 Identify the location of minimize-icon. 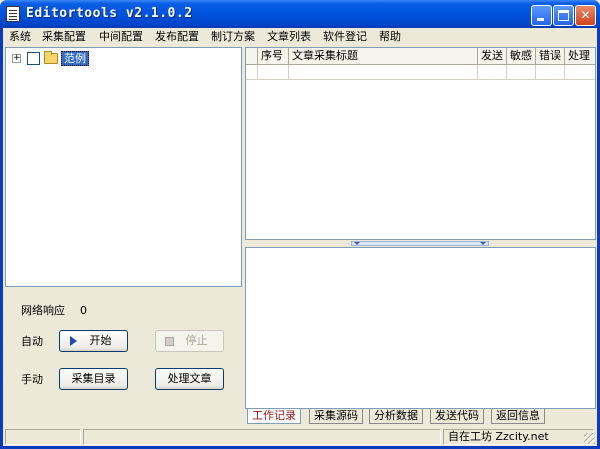
(540, 19).